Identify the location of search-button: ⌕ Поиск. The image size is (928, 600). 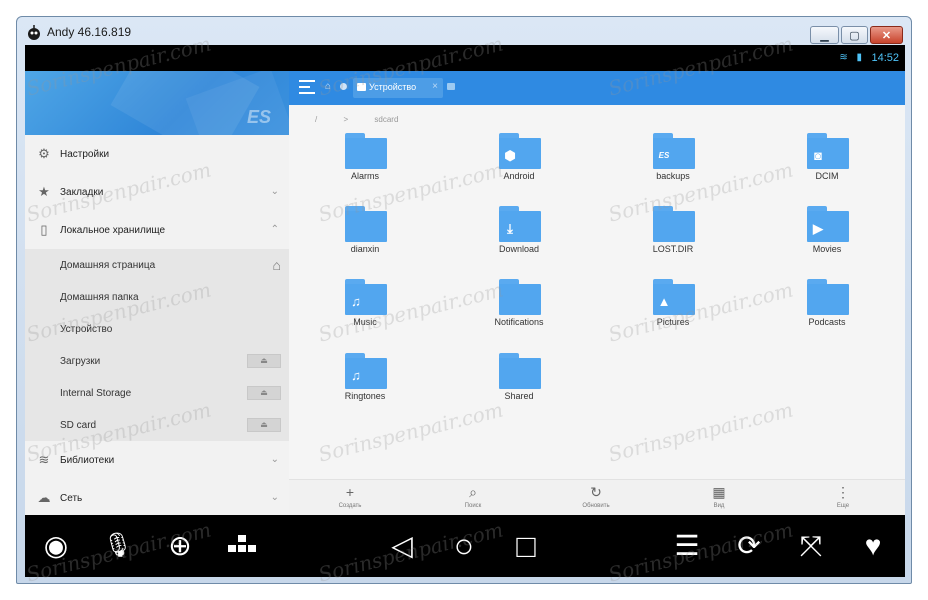
(473, 496).